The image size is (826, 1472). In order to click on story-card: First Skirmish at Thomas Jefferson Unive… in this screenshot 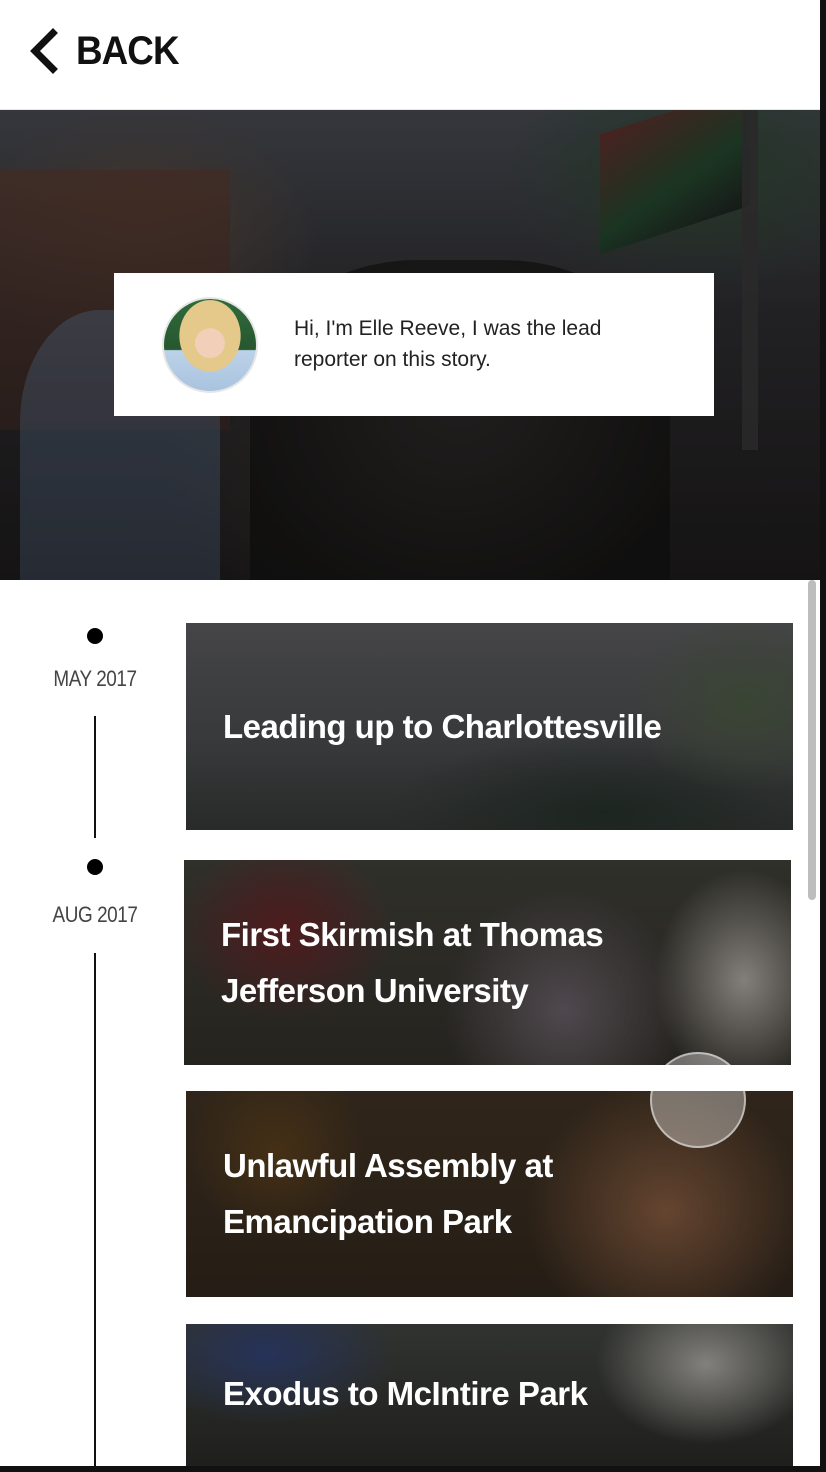, I will do `click(487, 962)`.